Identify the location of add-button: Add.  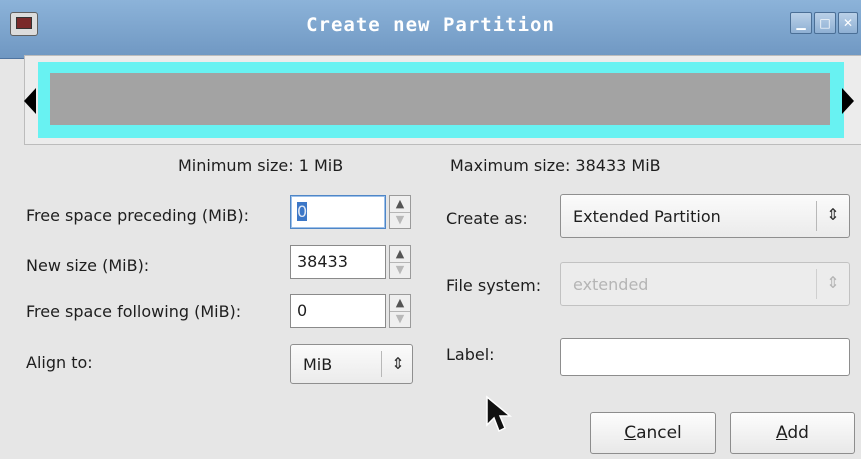
(792, 433).